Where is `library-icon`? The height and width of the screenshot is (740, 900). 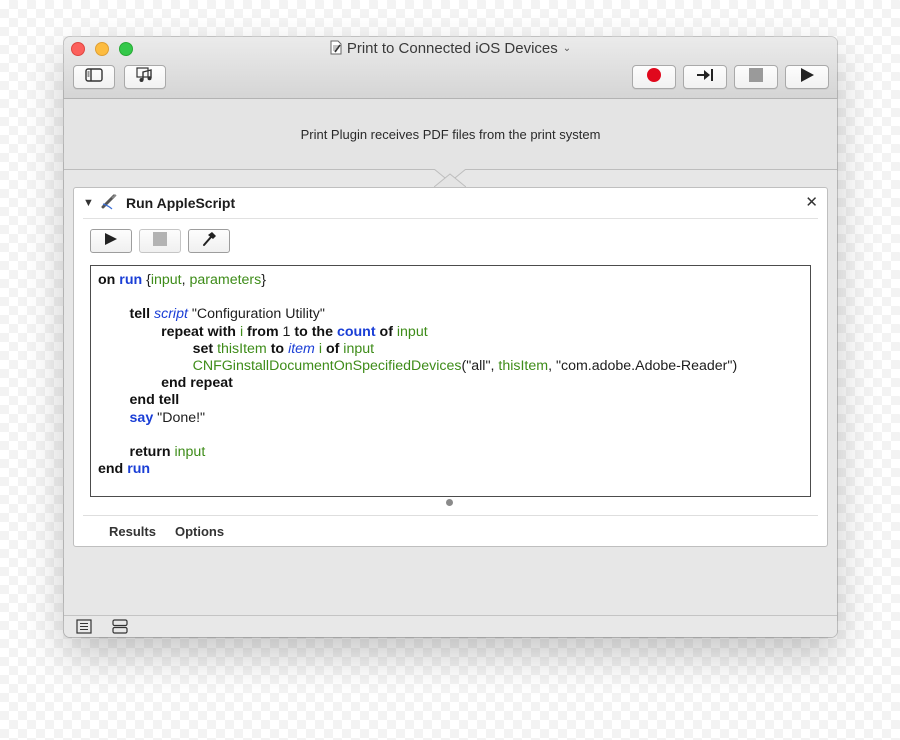 library-icon is located at coordinates (94, 77).